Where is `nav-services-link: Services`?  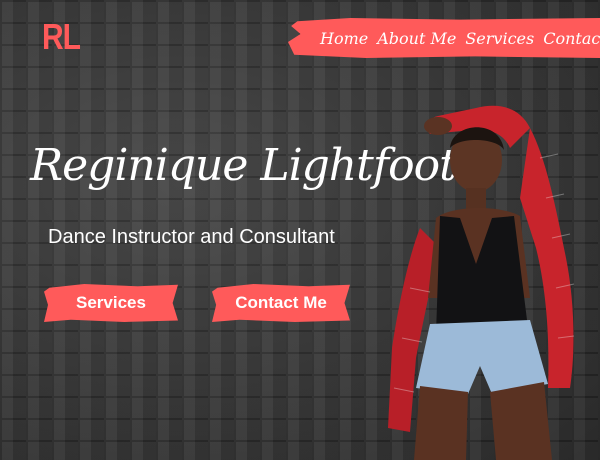 nav-services-link: Services is located at coordinates (499, 38).